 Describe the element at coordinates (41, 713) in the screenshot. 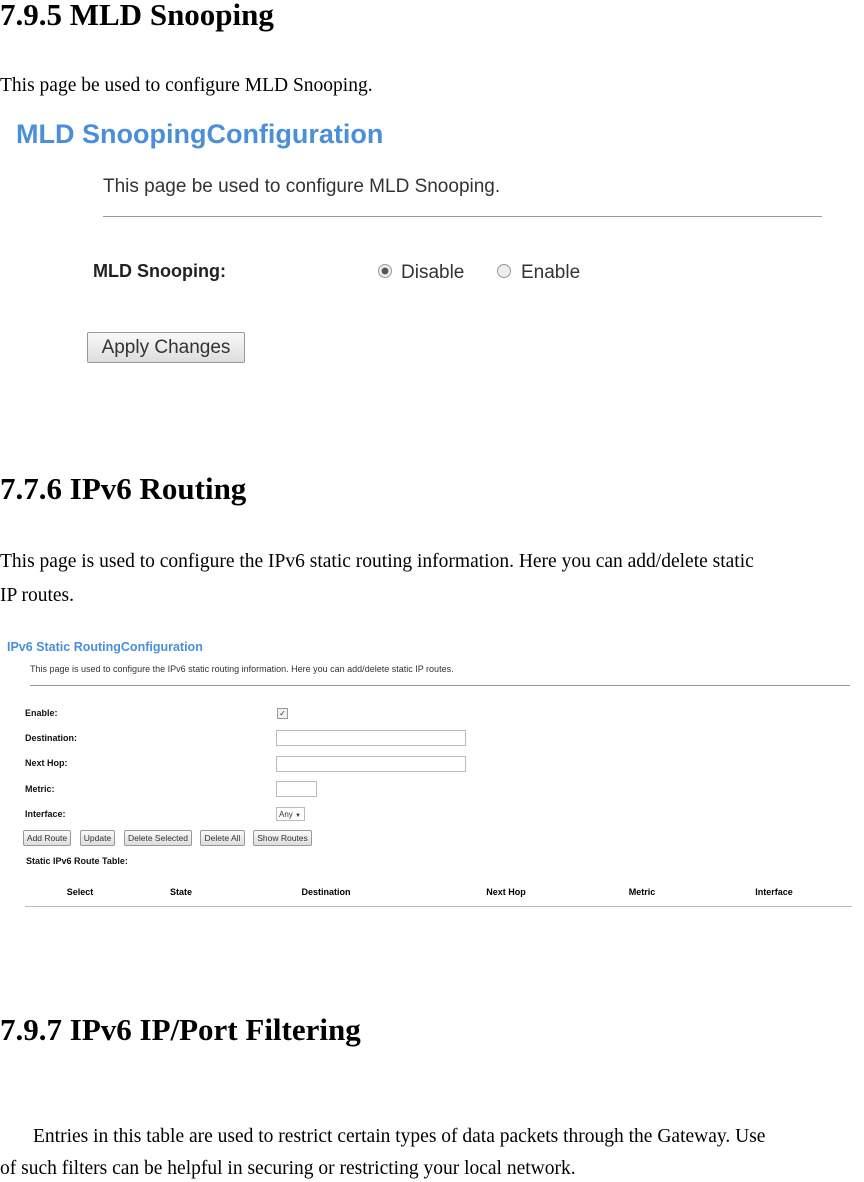

I see `enable-label: Enable:` at that location.